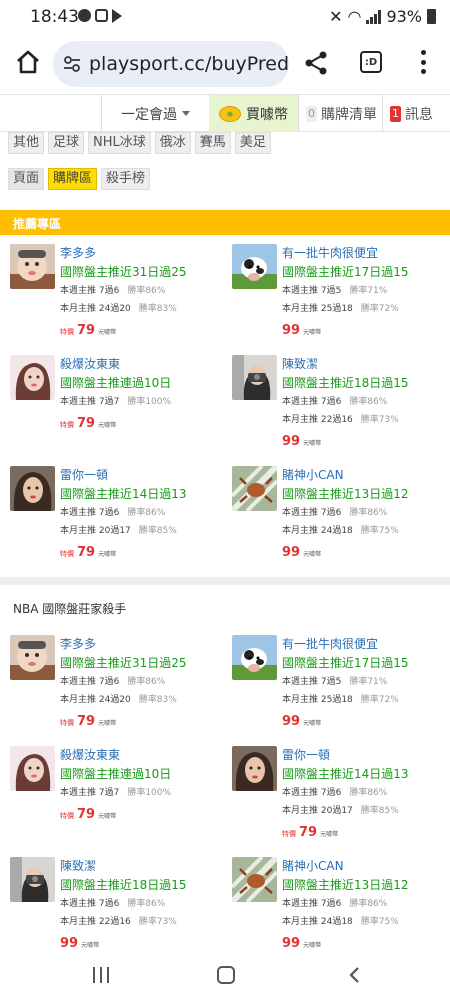 Image resolution: width=450 pixels, height=1000 pixels. I want to click on share-icon, so click(316, 63).